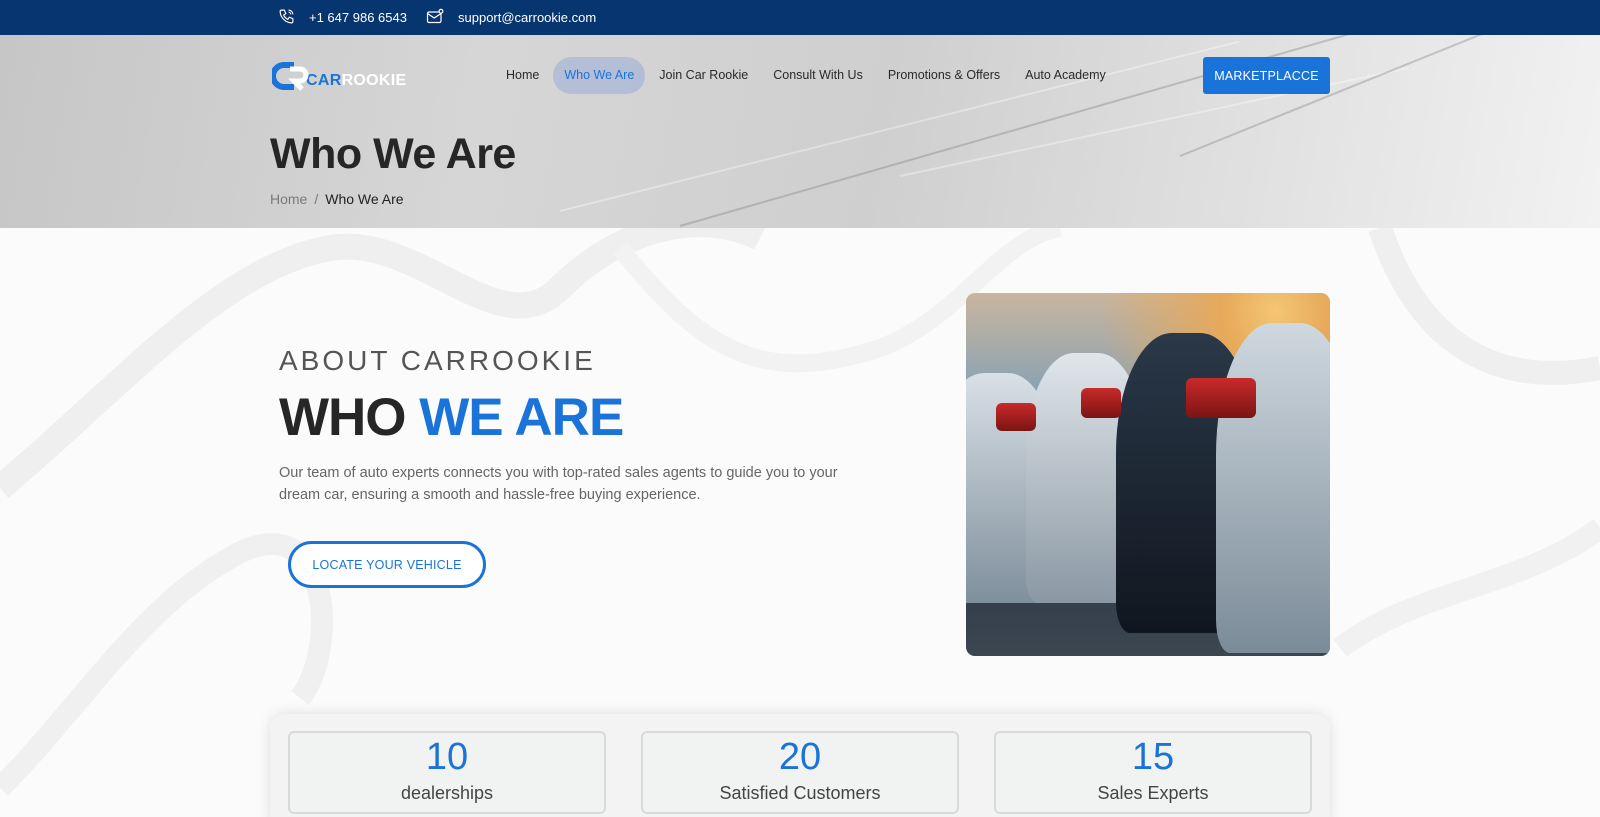 The image size is (1600, 817). I want to click on nav-item-home: Home, so click(522, 75).